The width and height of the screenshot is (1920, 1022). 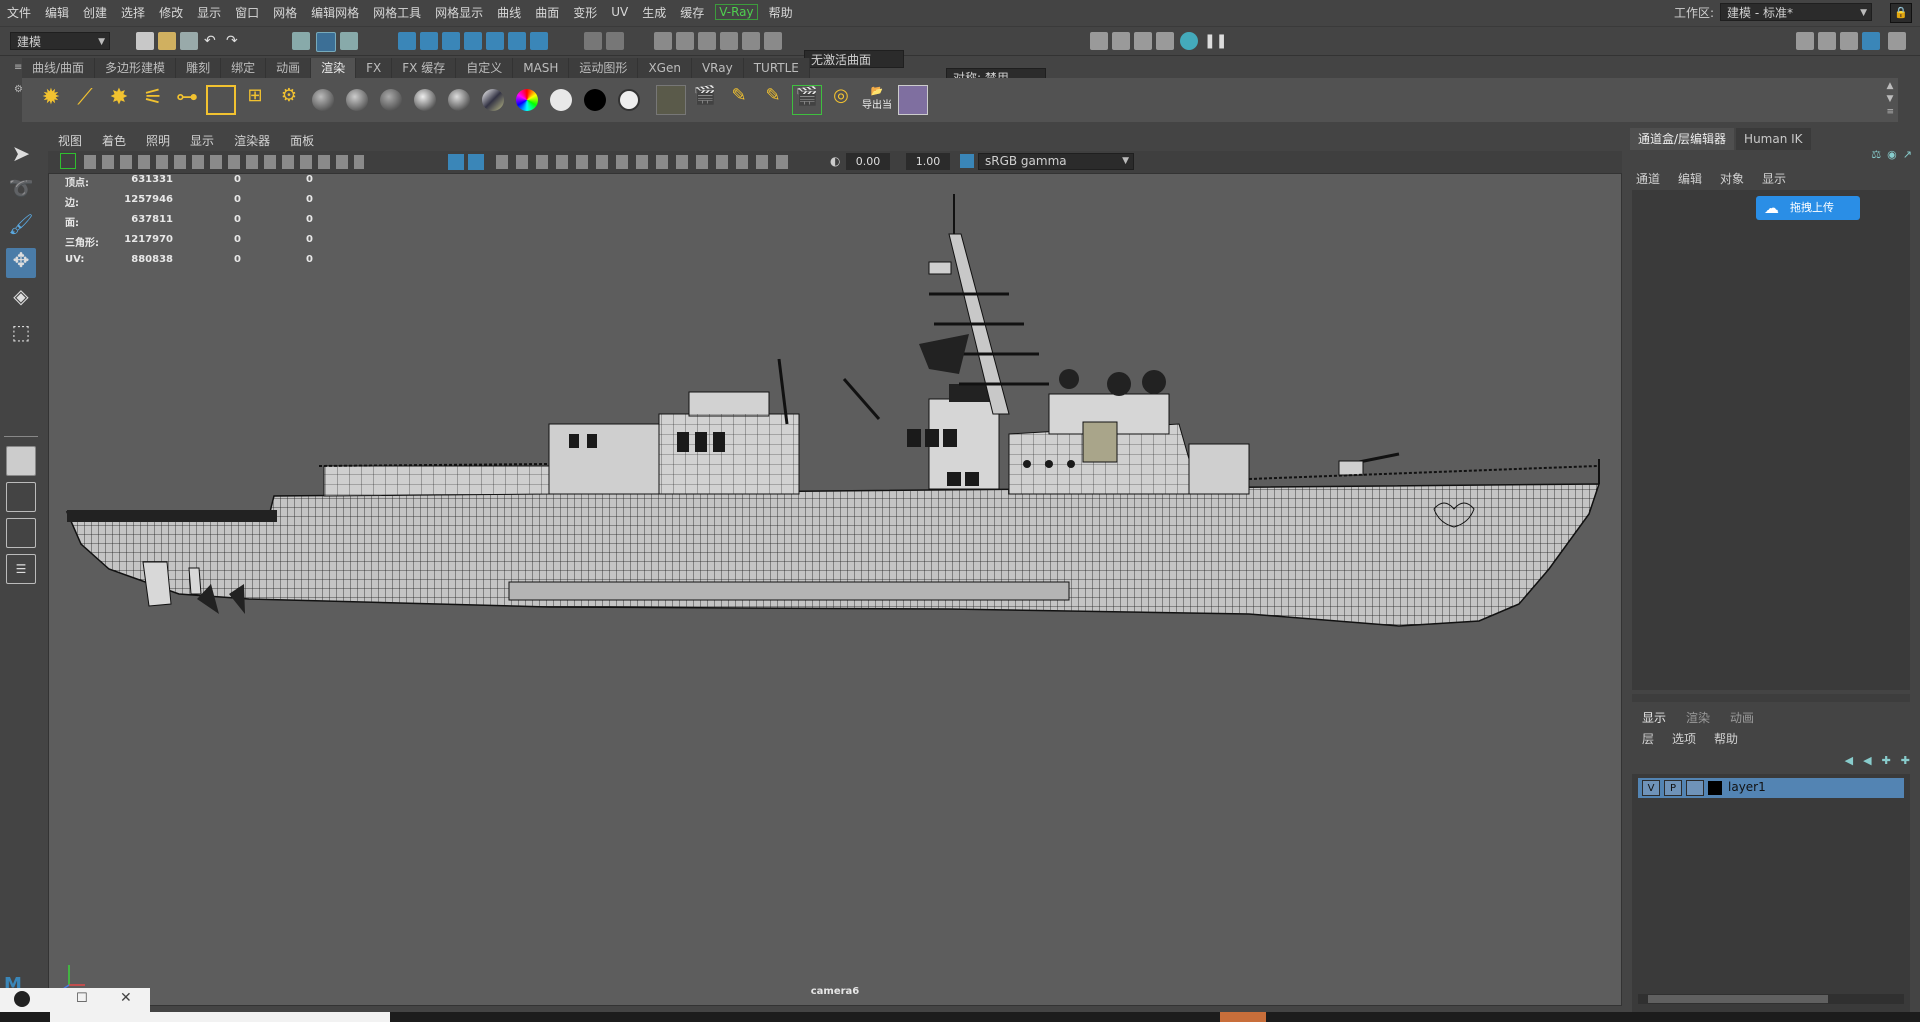 What do you see at coordinates (685, 41) in the screenshot?
I see `input-paint-icon` at bounding box center [685, 41].